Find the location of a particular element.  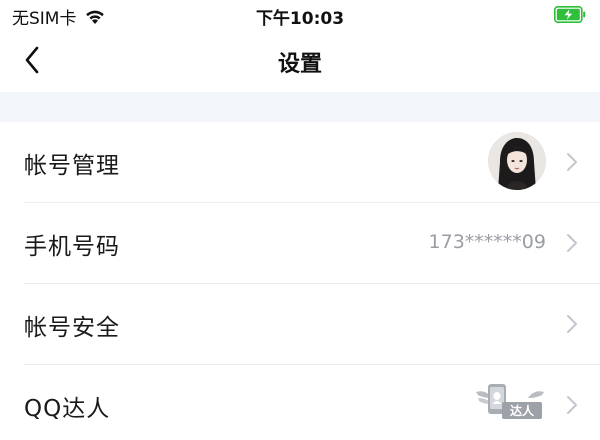

avatar is located at coordinates (517, 161).